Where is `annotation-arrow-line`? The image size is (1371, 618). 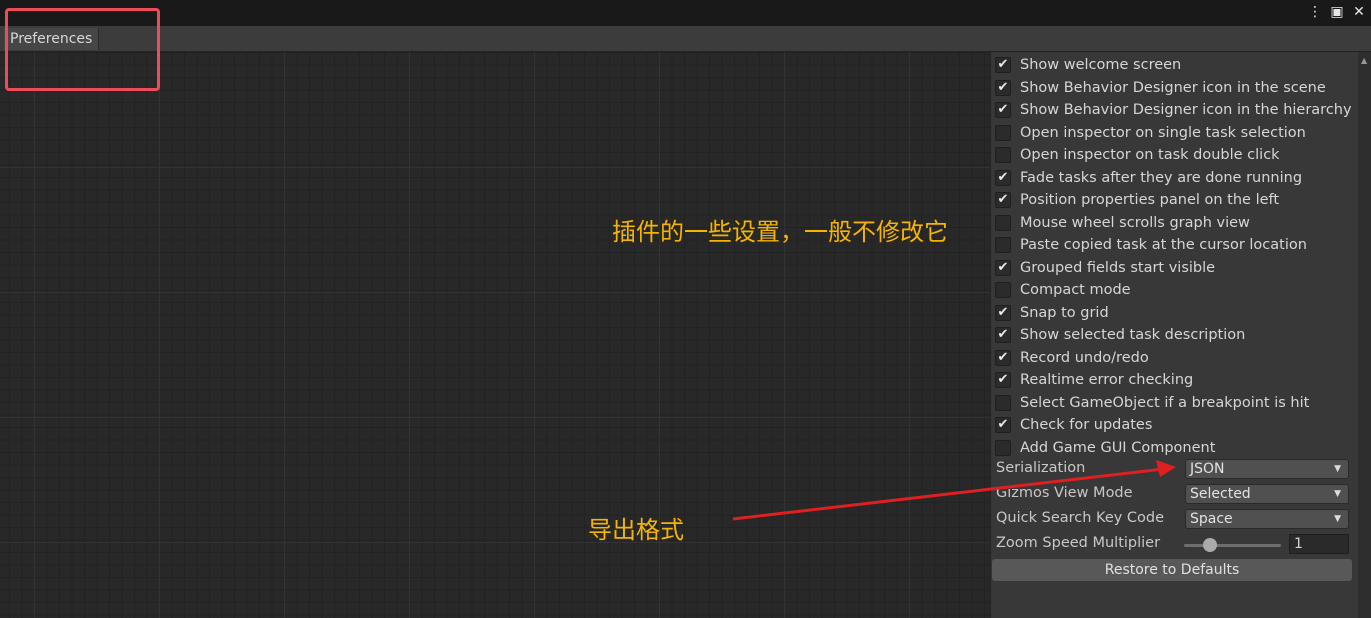 annotation-arrow-line is located at coordinates (948, 494).